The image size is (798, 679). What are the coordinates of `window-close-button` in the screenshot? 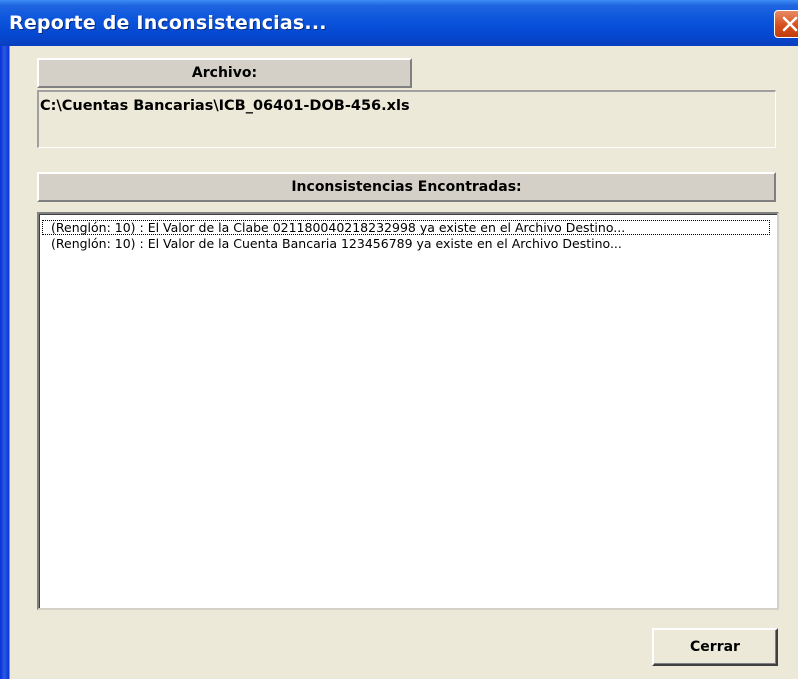 It's located at (786, 24).